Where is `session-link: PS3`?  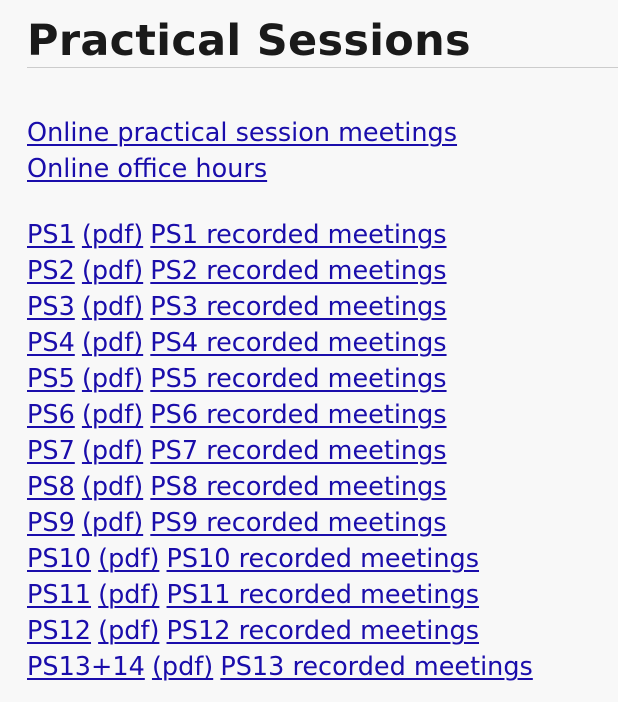 session-link: PS3 is located at coordinates (51, 307).